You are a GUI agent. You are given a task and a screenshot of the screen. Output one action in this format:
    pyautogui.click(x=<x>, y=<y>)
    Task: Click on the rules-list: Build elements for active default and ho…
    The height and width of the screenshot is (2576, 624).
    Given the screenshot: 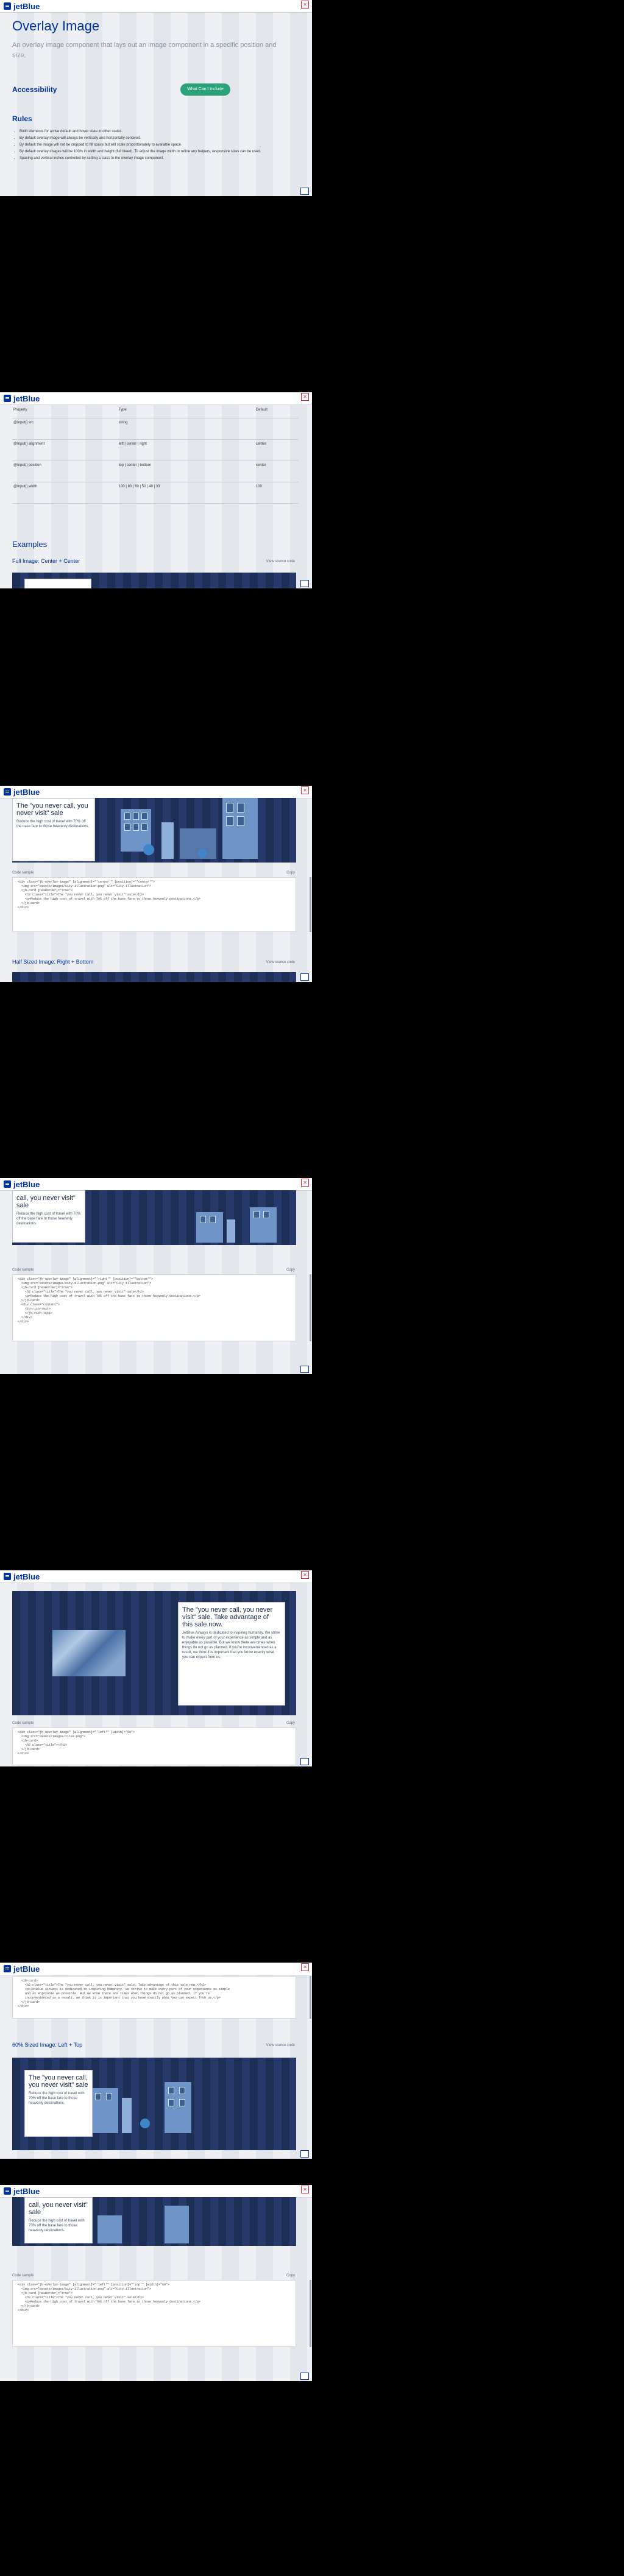 What is the action you would take?
    pyautogui.click(x=159, y=146)
    